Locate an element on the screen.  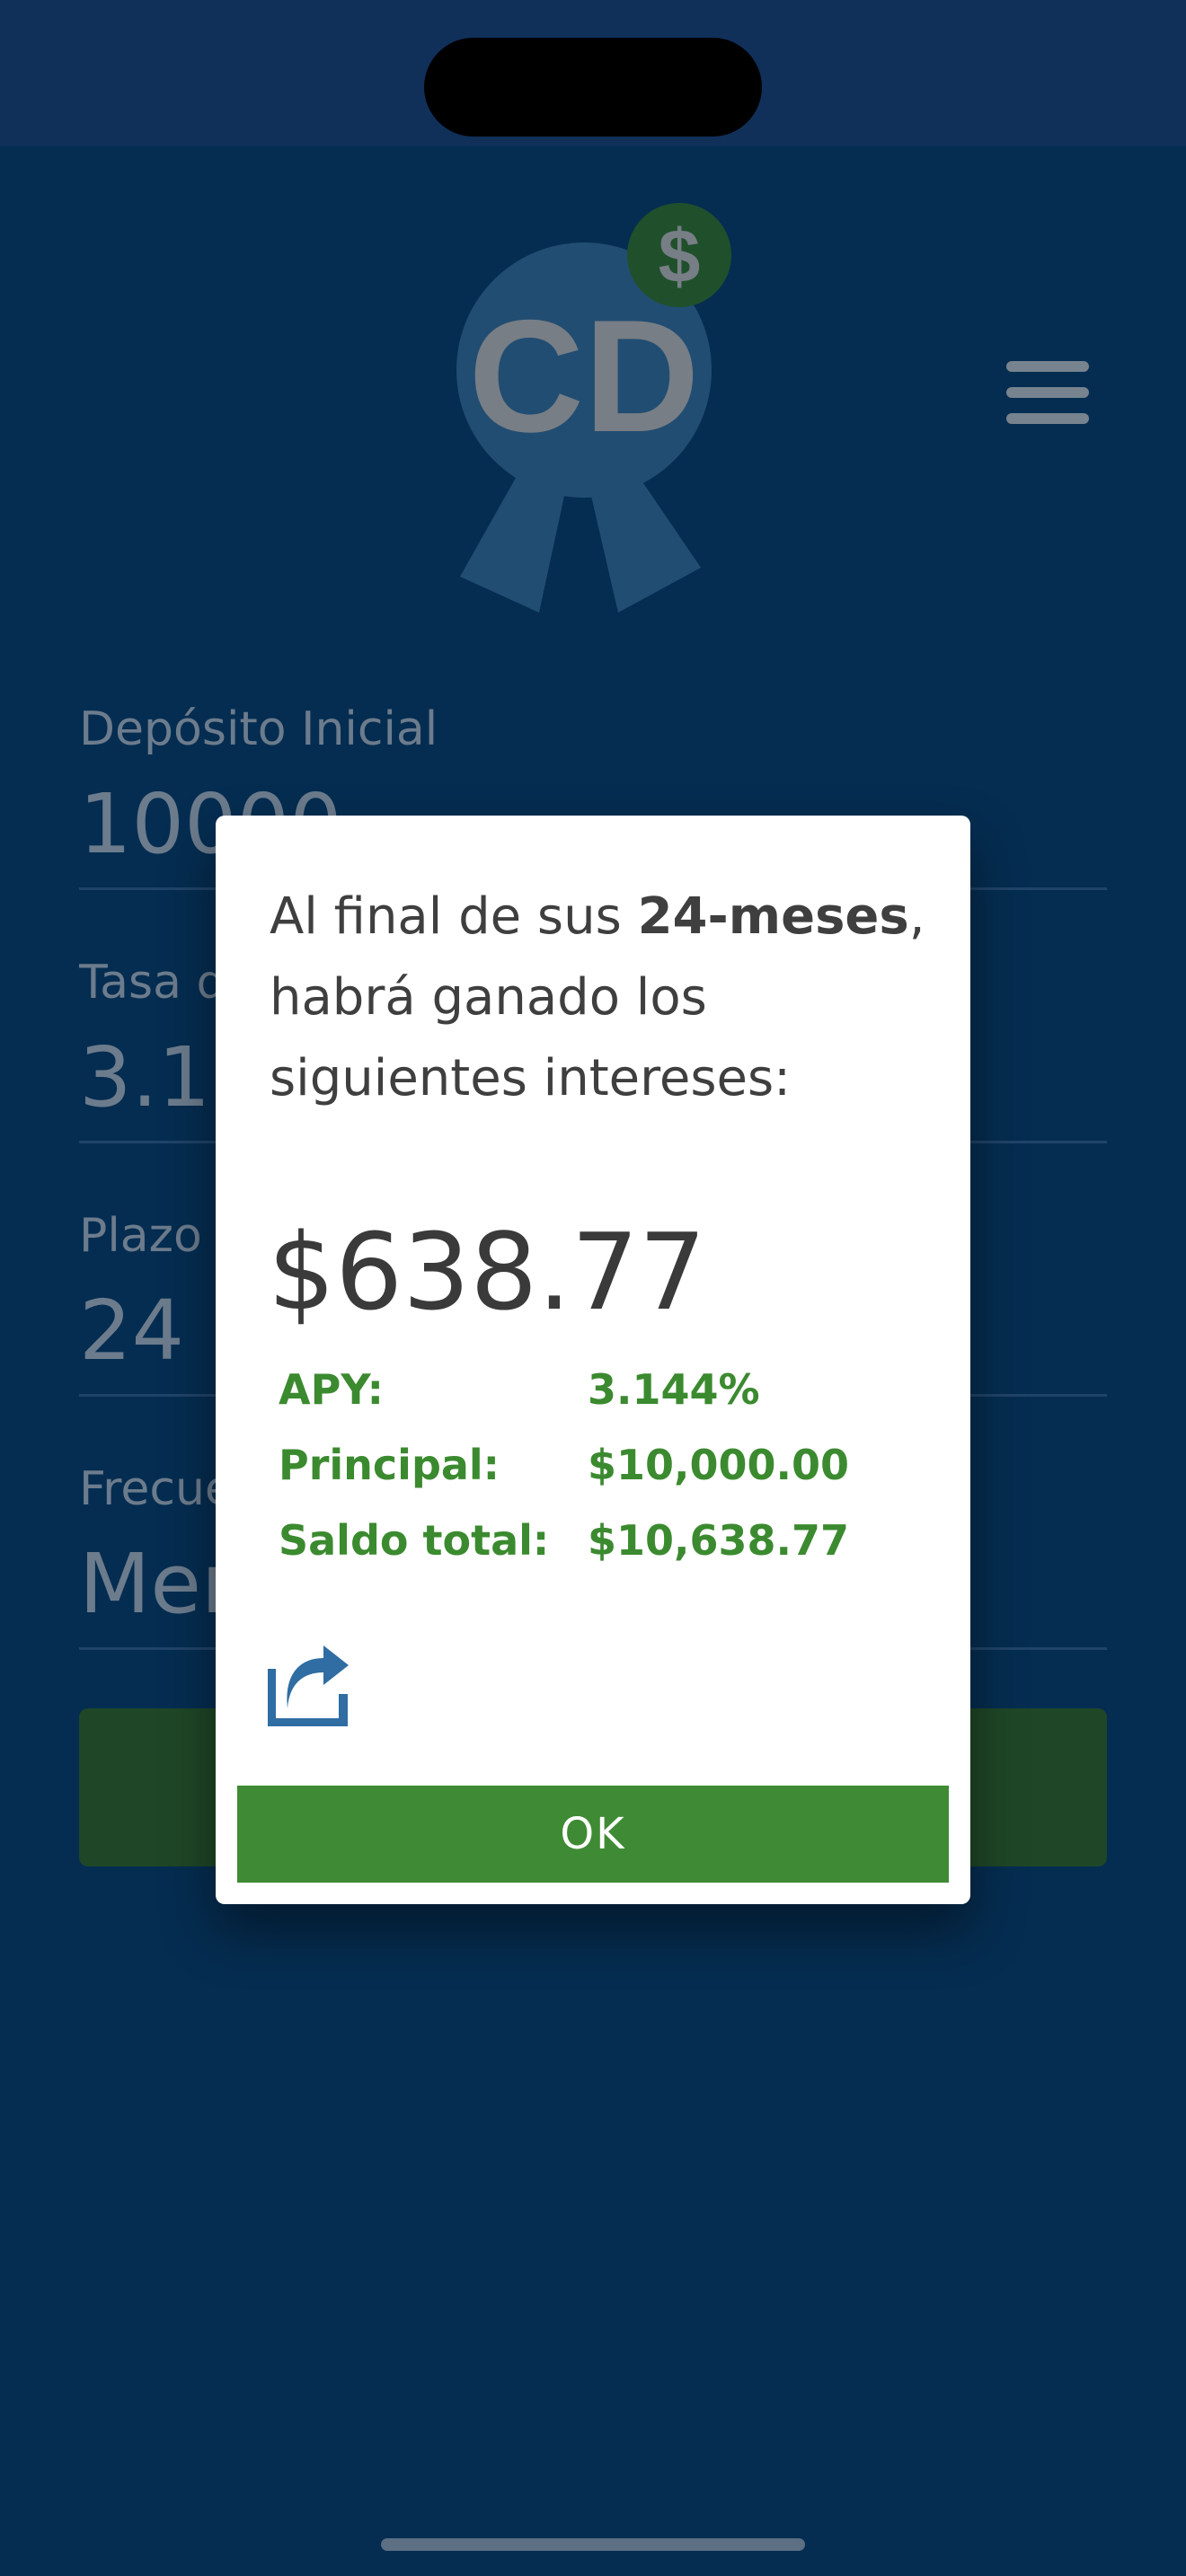
detail-label: APY: is located at coordinates (332, 1389).